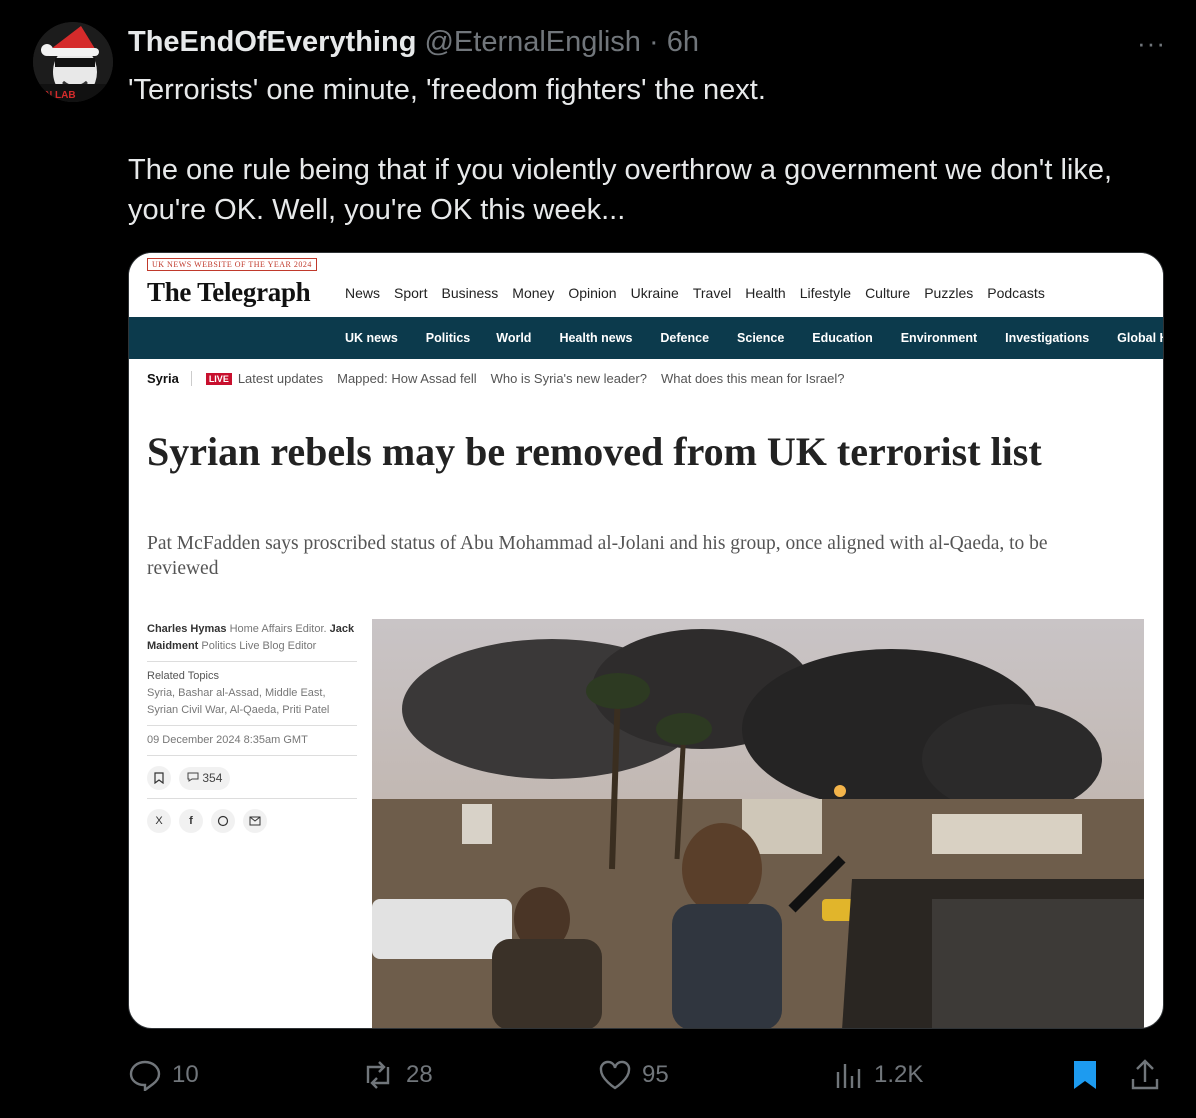 This screenshot has height=1118, width=1196. What do you see at coordinates (252, 778) in the screenshot?
I see `article-tools: 354` at bounding box center [252, 778].